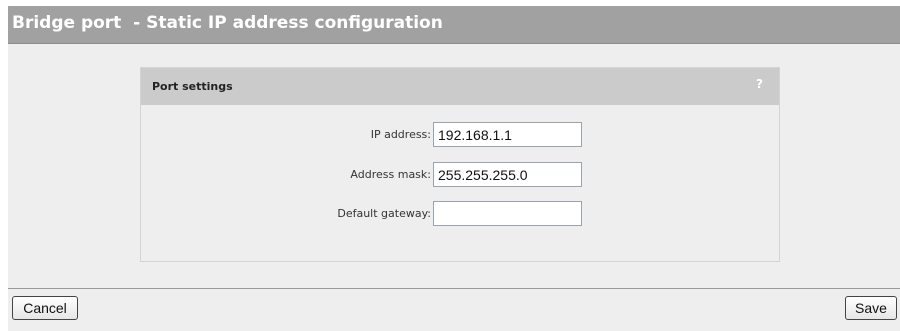  What do you see at coordinates (454, 309) in the screenshot?
I see `footer-bar: Cancel Save` at bounding box center [454, 309].